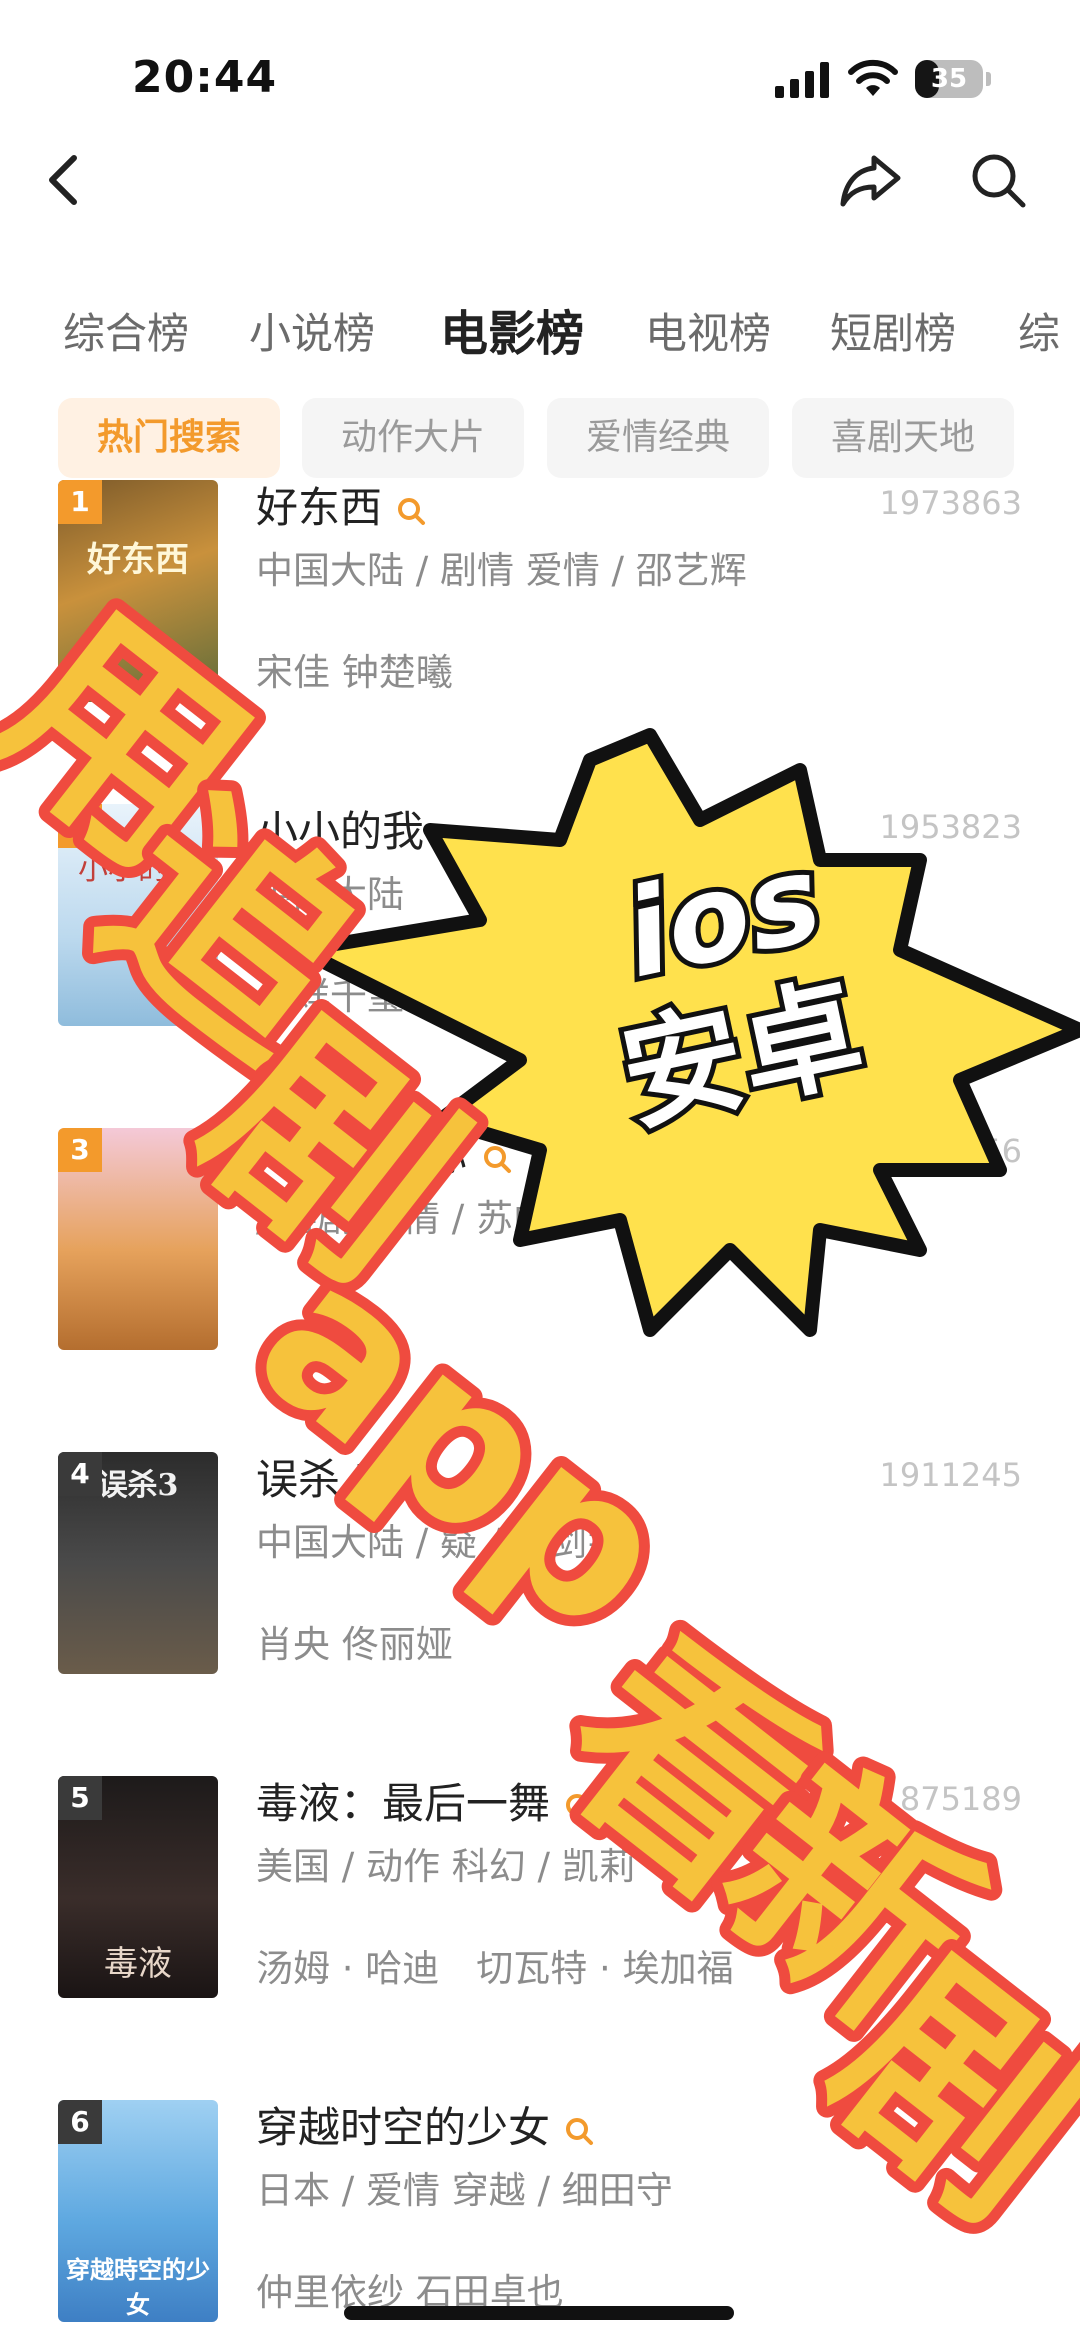  Describe the element at coordinates (80, 502) in the screenshot. I see `rank-badge: 1` at that location.